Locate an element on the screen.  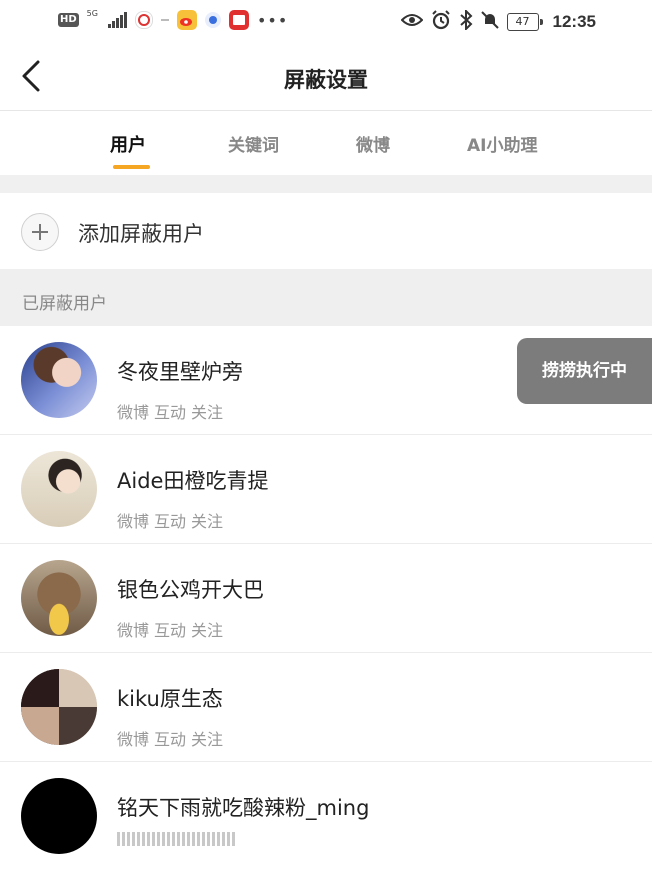
page-title: 屏蔽设置 is located at coordinates (326, 80).